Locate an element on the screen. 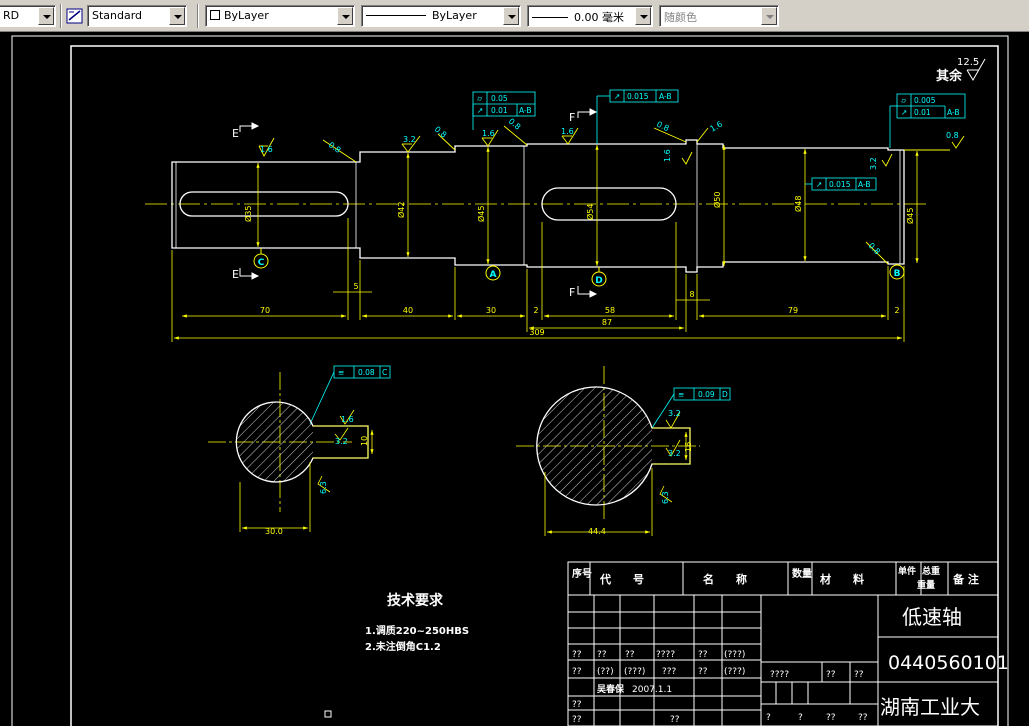  dim-style-value: Standard is located at coordinates (117, 15).